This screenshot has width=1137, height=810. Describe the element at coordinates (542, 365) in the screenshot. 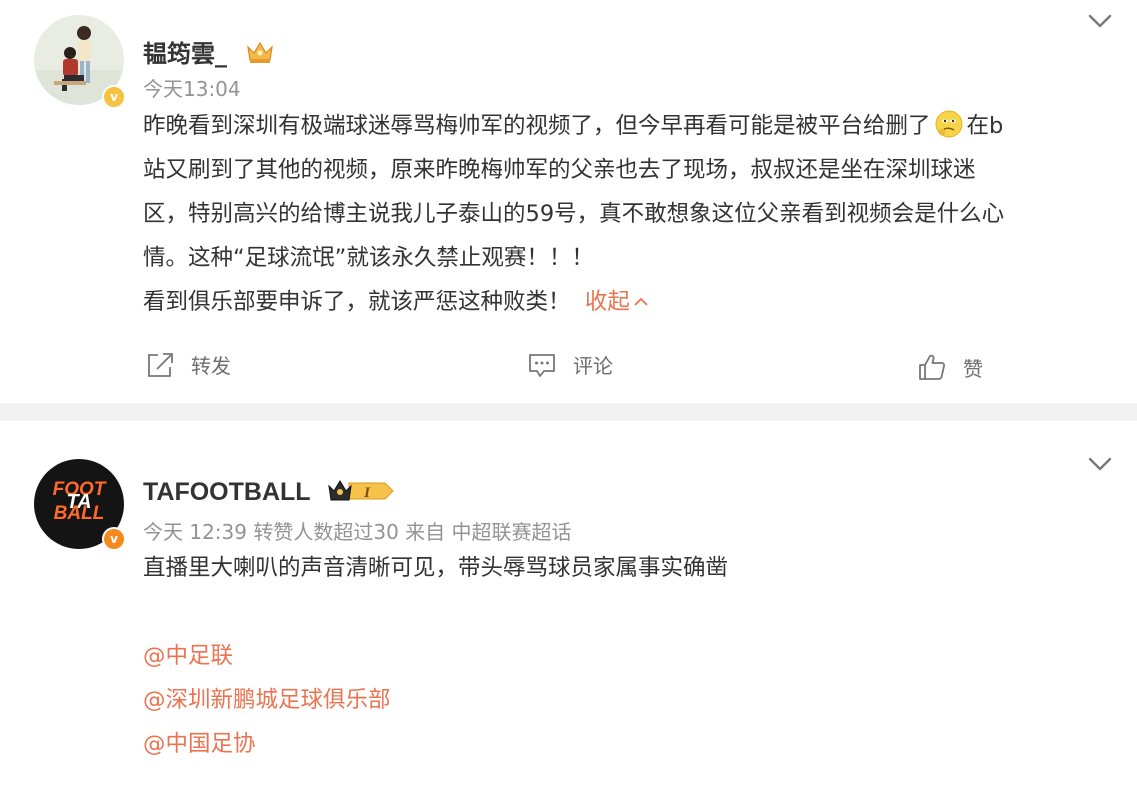

I see `comment-icon` at that location.